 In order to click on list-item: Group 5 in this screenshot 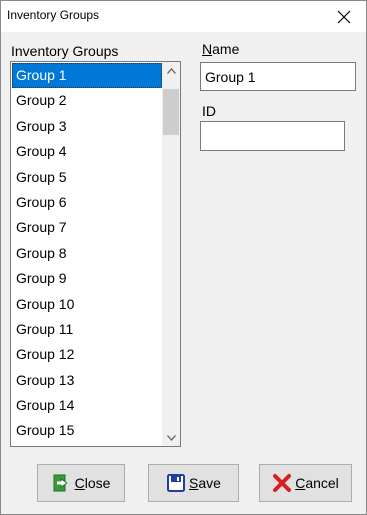, I will do `click(87, 177)`.